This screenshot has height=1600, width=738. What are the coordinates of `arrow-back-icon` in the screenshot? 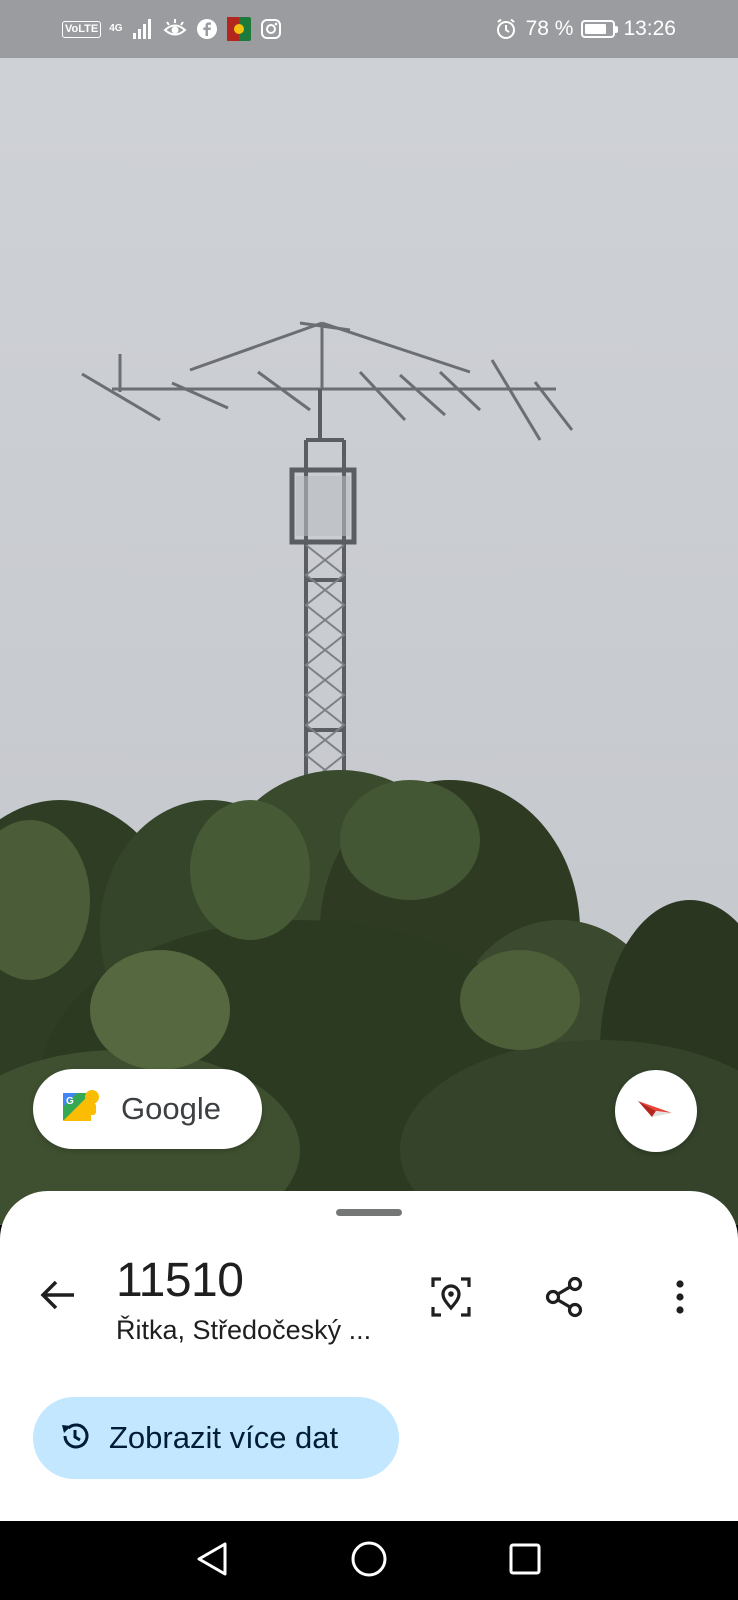 It's located at (58, 1297).